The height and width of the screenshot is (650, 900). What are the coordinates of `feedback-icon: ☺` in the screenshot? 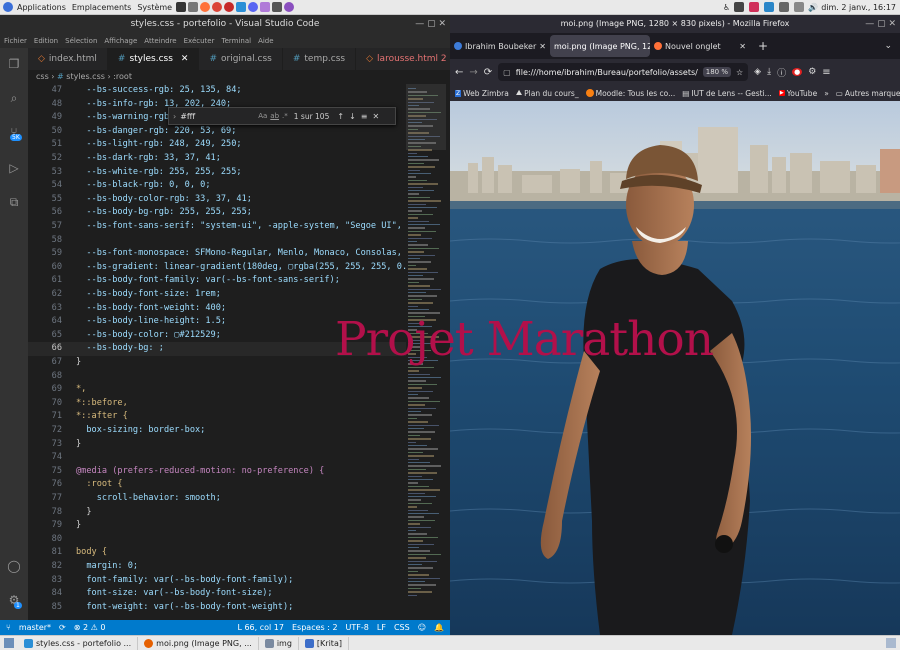 It's located at (422, 627).